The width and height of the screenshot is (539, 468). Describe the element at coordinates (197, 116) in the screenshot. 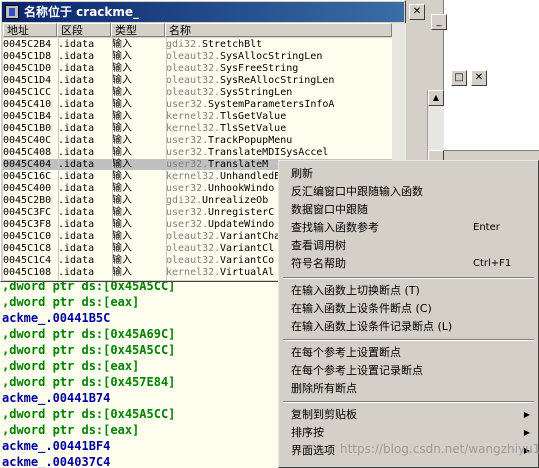

I see `table-row: 0045C1B4 .idata 输入 kernel32. TlsGetValue` at that location.